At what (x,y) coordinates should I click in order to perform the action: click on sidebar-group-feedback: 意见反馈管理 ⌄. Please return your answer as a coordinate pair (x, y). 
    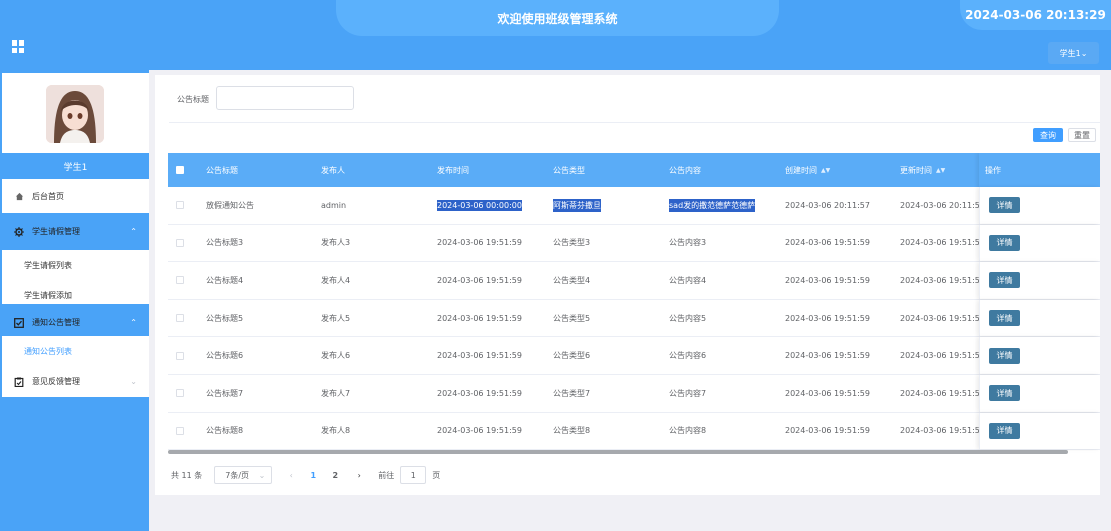
    Looking at the image, I should click on (75, 381).